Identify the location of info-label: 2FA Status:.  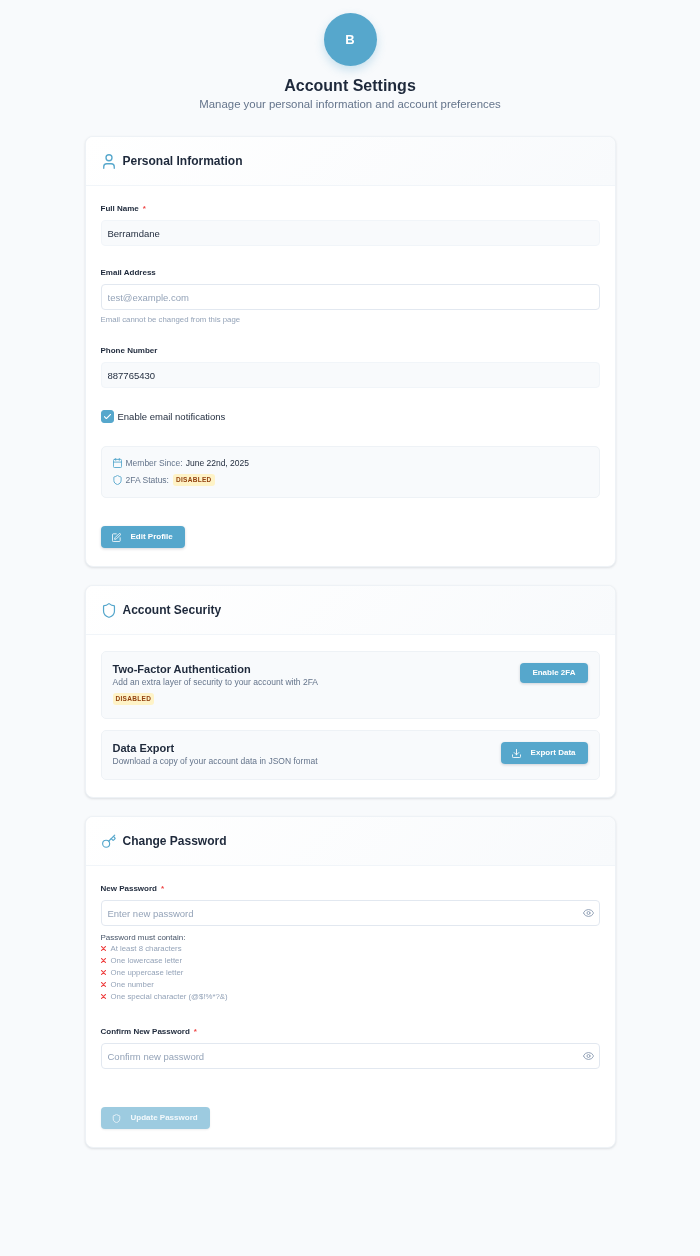
(147, 480).